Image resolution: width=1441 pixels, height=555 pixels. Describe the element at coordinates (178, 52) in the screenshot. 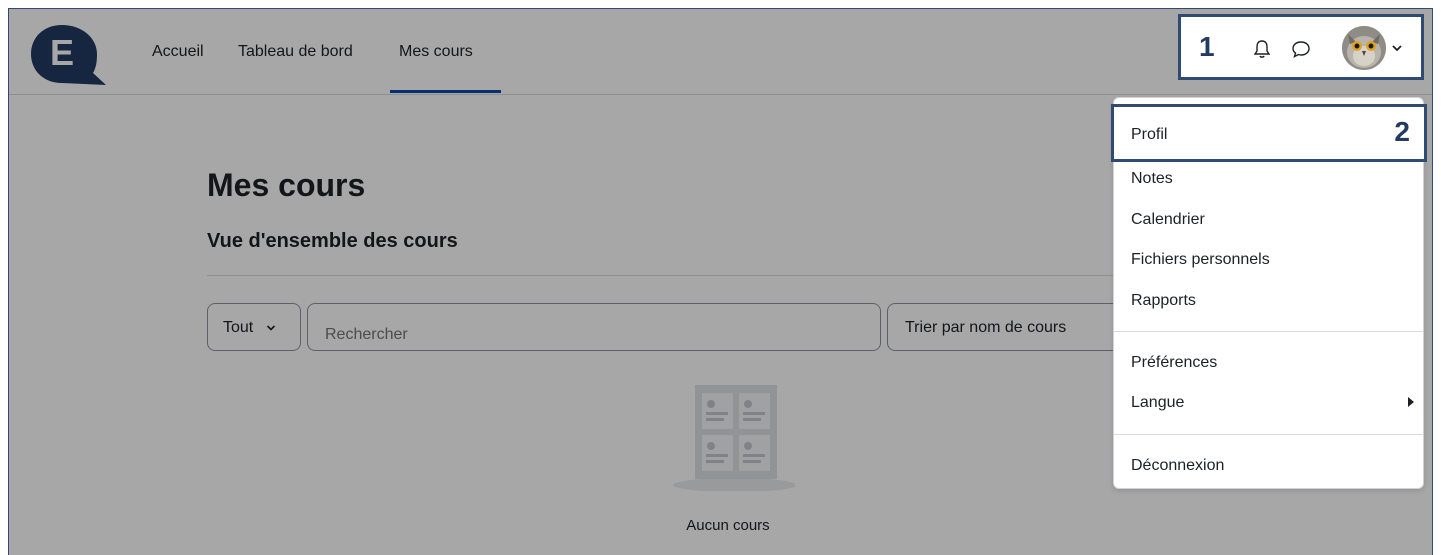

I see `nav-link-home: Accueil` at that location.